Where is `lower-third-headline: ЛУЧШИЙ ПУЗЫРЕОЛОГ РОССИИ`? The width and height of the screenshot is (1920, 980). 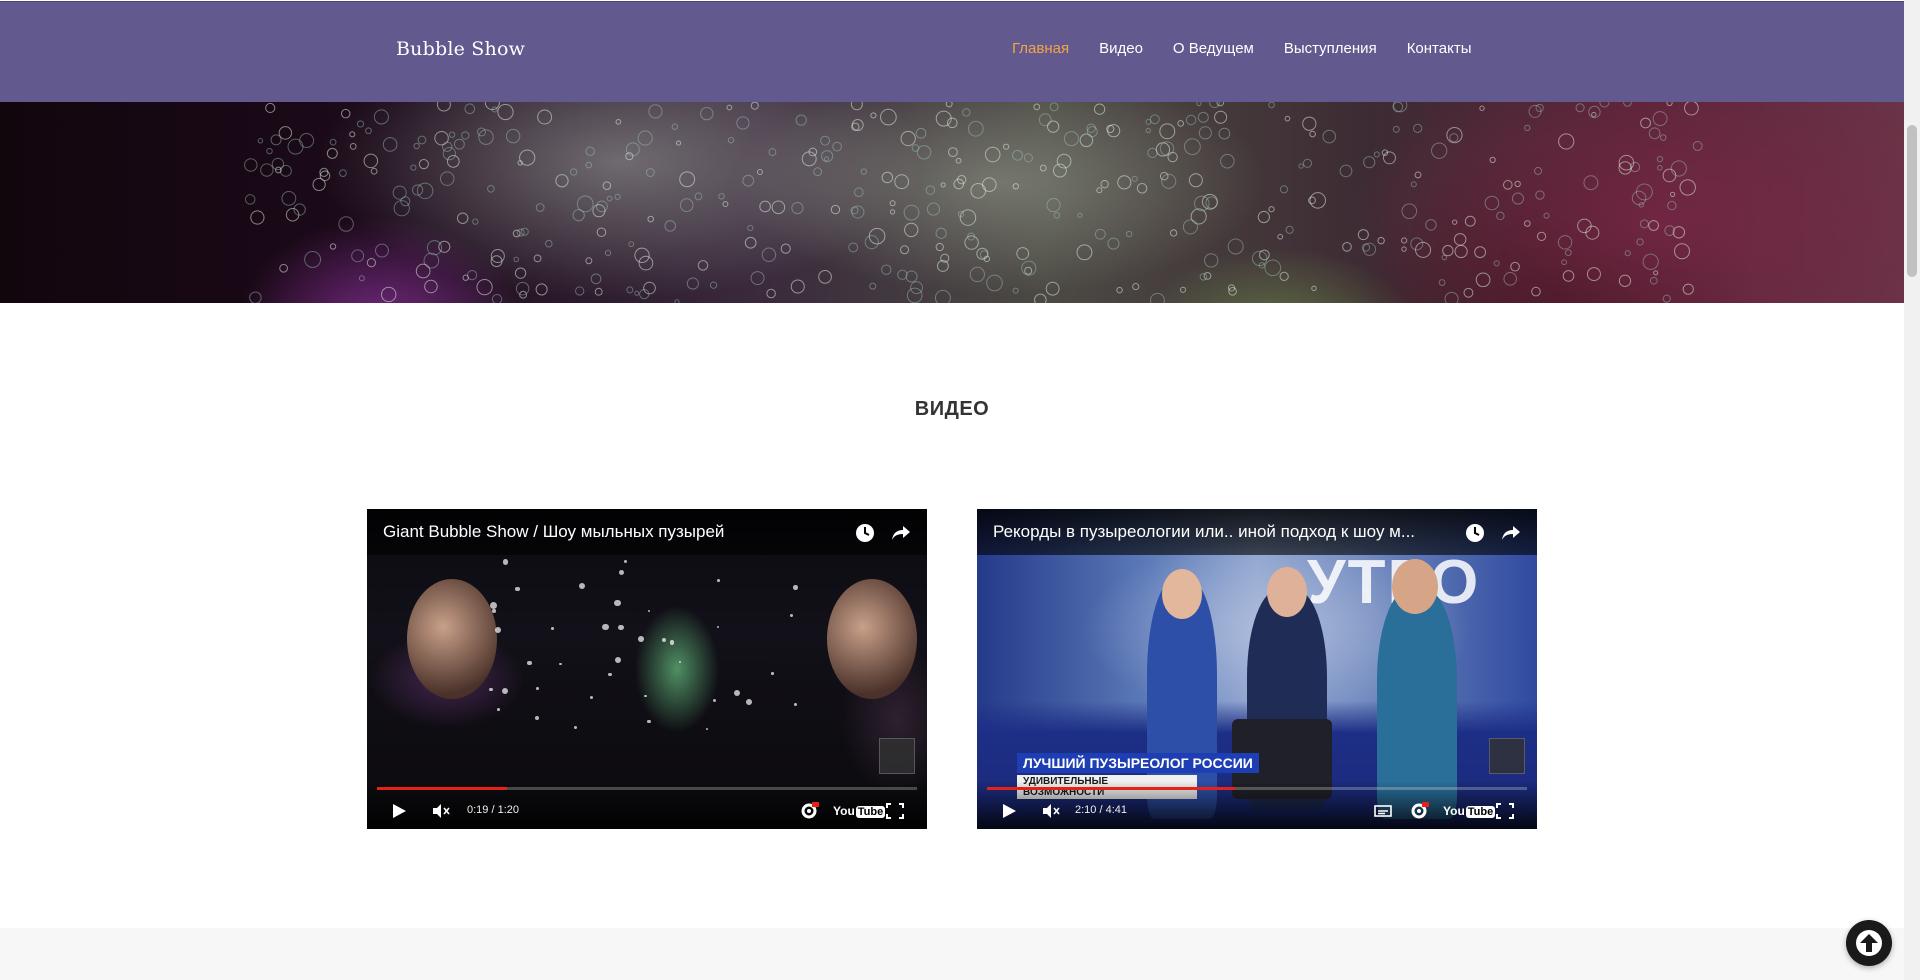
lower-third-headline: ЛУЧШИЙ ПУЗЫРЕОЛОГ РОССИИ is located at coordinates (1138, 763).